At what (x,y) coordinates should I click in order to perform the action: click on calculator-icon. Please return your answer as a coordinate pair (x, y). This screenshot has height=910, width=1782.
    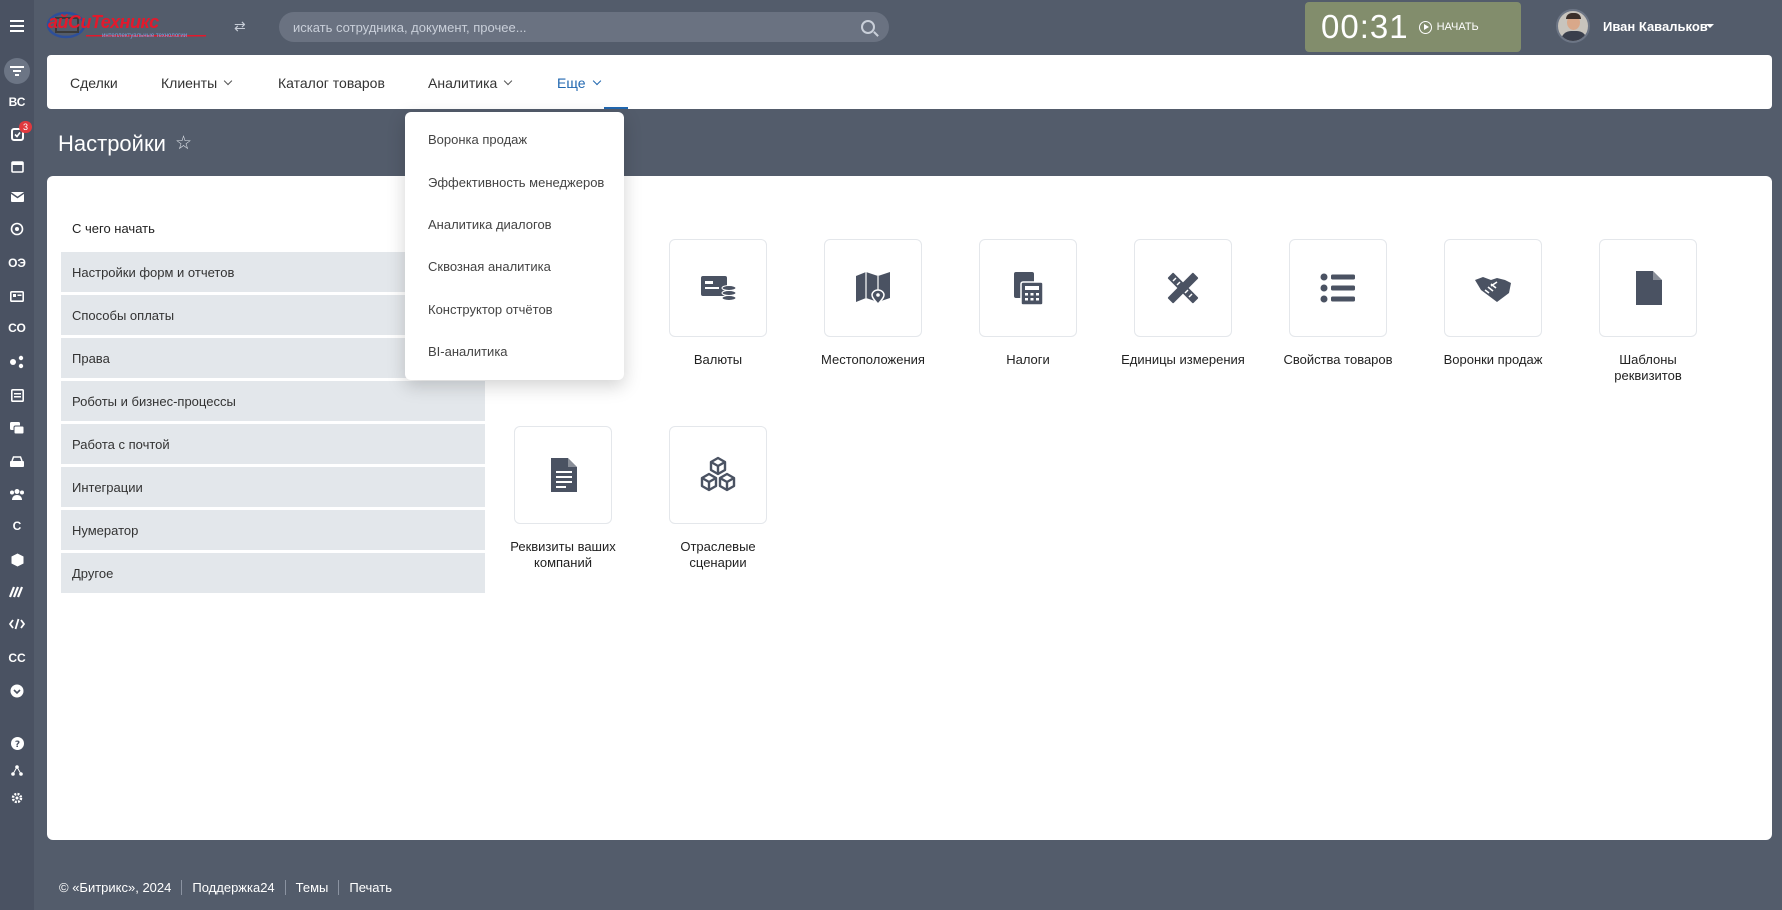
    Looking at the image, I should click on (1029, 289).